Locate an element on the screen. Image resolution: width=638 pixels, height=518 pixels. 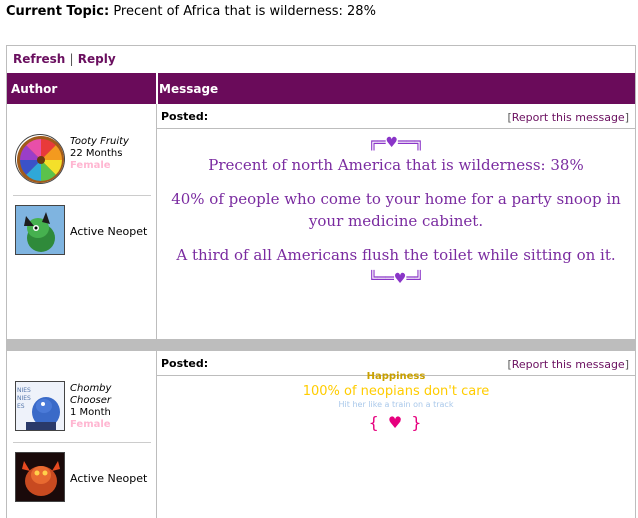
header-divider is located at coordinates (157, 88).